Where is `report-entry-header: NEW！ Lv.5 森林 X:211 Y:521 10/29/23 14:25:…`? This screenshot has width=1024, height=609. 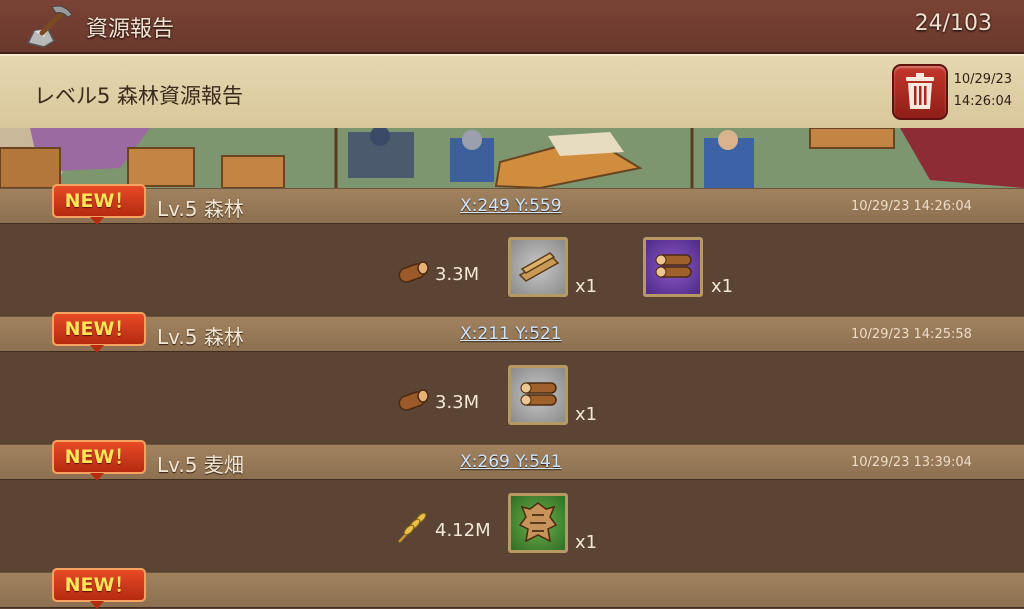 report-entry-header: NEW！ Lv.5 森林 X:211 Y:521 10/29/23 14:25:… is located at coordinates (512, 332).